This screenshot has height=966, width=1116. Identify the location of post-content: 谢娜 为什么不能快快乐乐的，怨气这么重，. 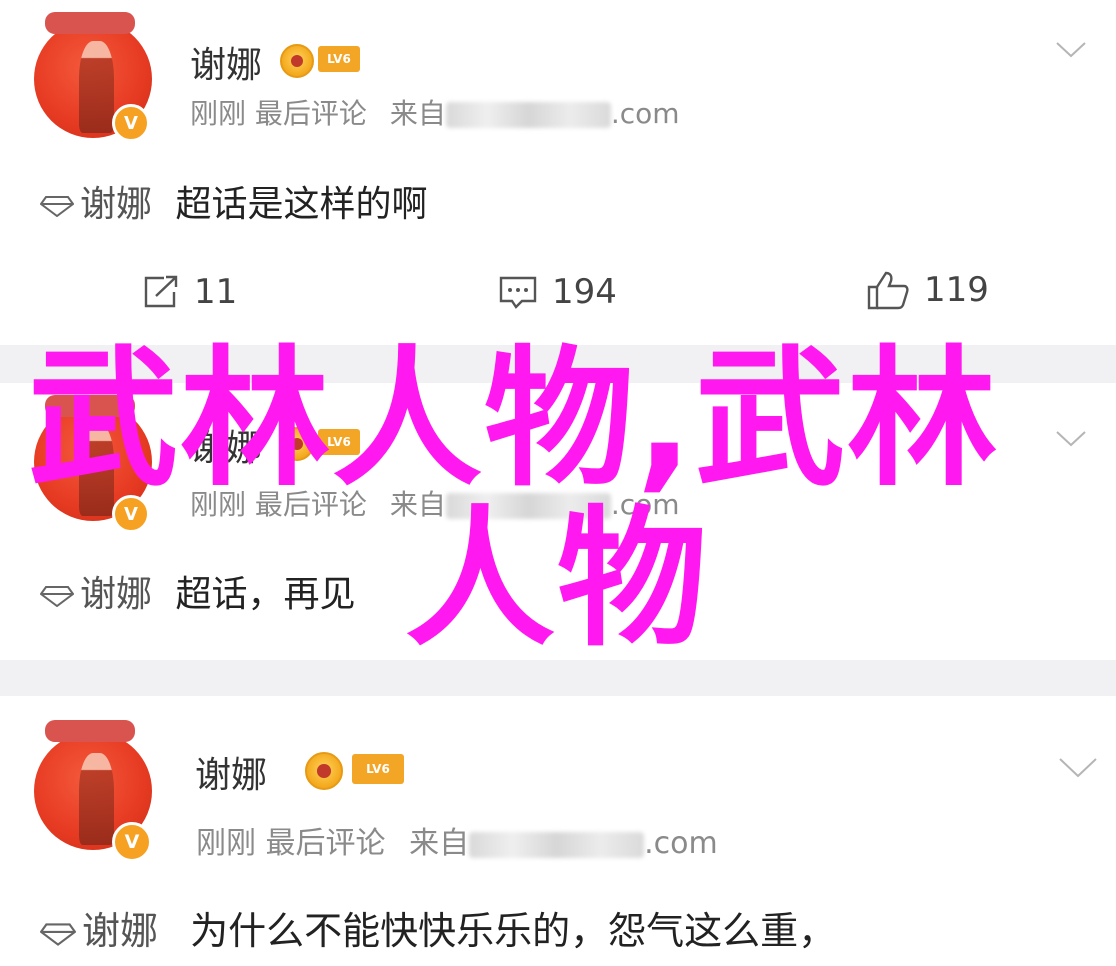
(438, 927).